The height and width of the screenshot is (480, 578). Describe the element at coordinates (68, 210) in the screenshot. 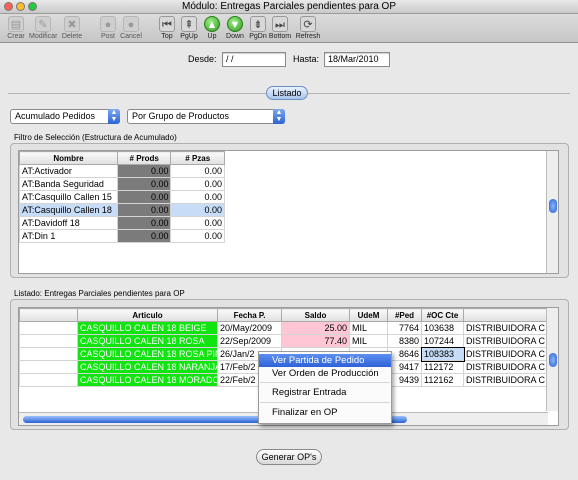

I see `filter-cell-name: AT:Casquillo Callen 18` at that location.